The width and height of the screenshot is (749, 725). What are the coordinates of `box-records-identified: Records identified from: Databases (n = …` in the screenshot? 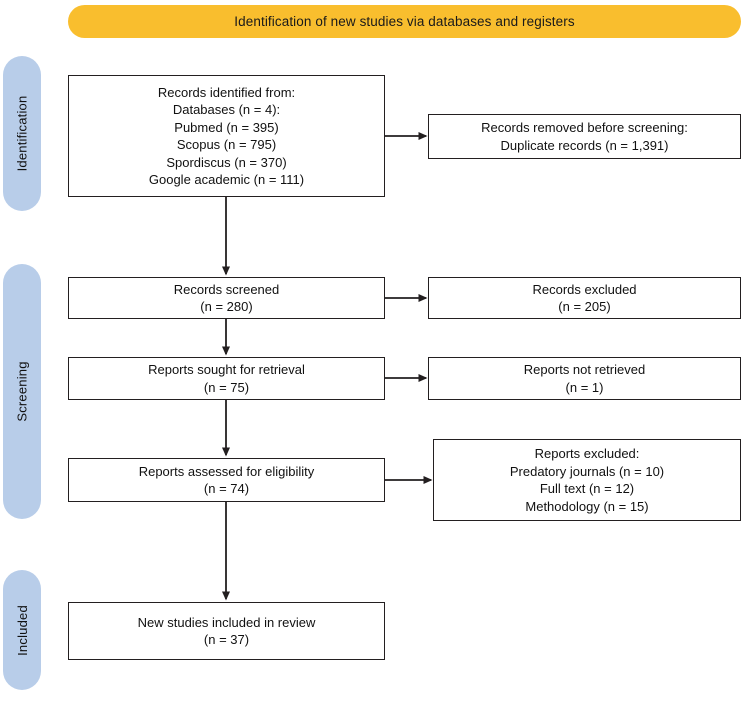 It's located at (226, 136).